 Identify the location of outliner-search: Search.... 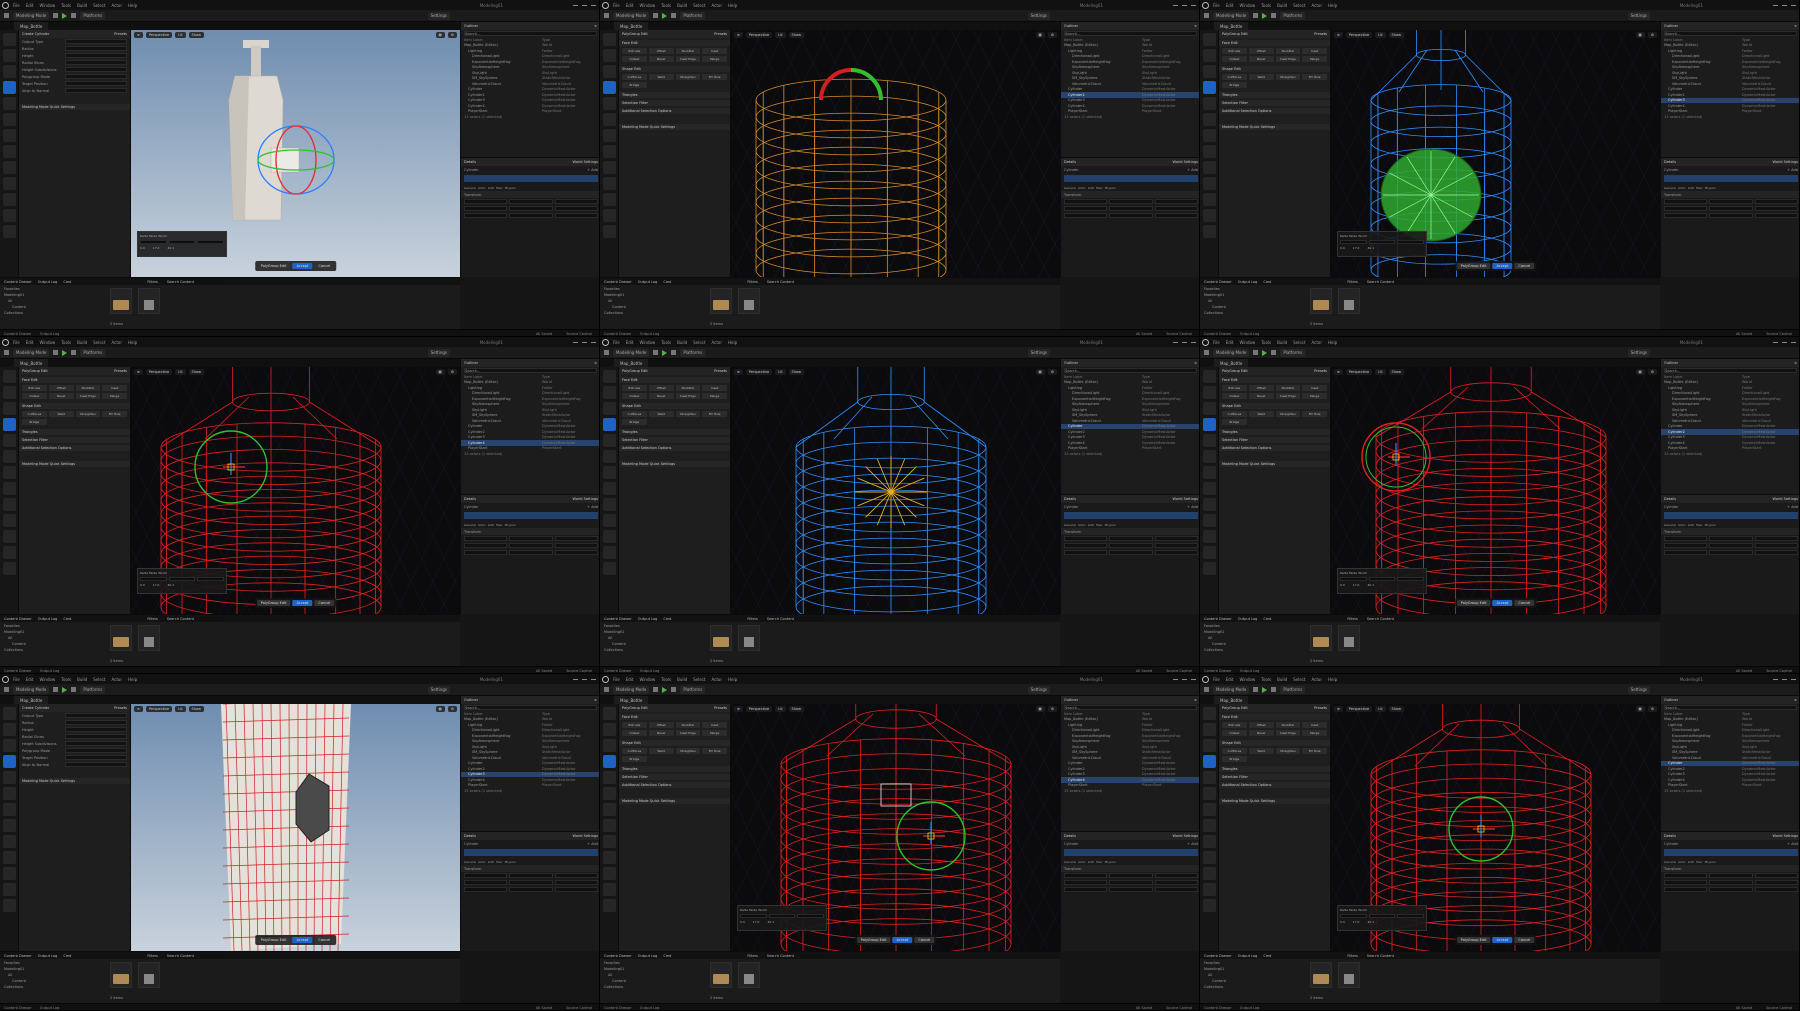
(1730, 370).